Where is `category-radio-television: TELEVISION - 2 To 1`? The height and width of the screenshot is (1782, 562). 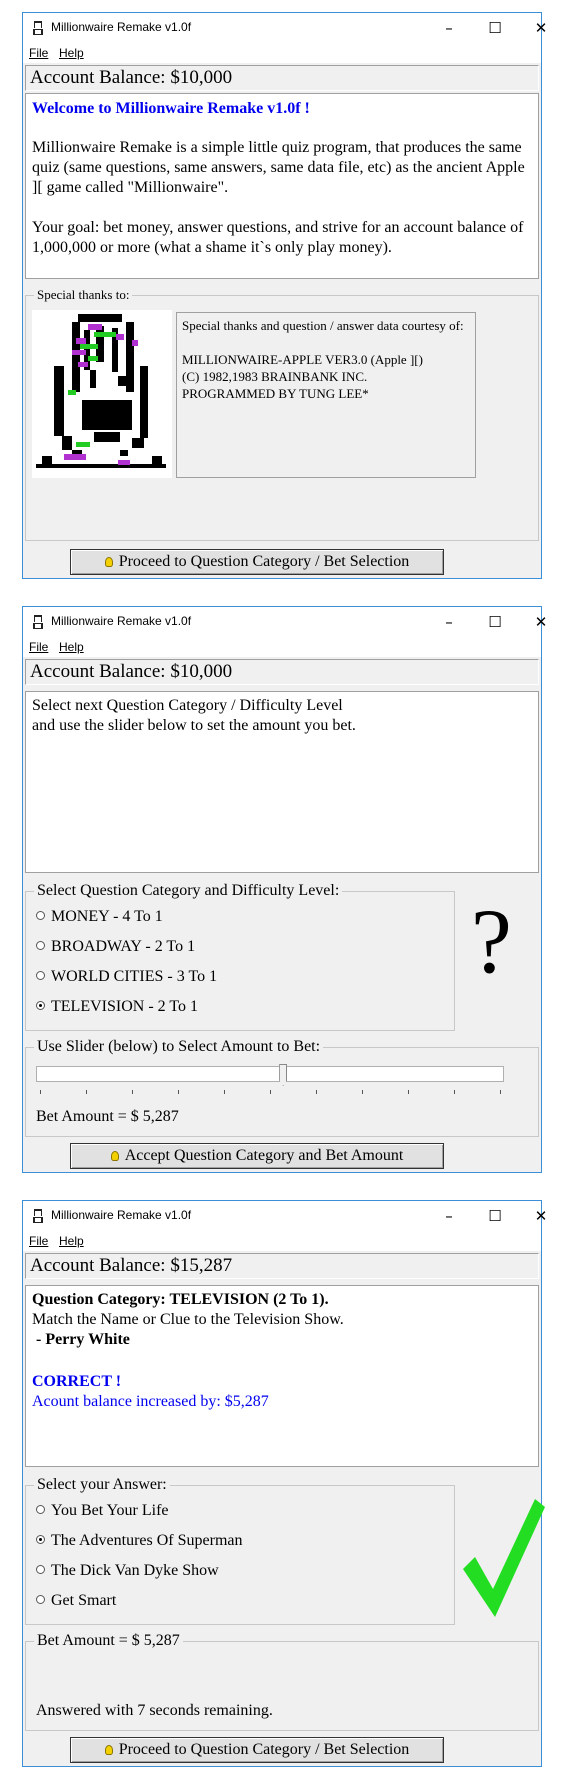 category-radio-television: TELEVISION - 2 To 1 is located at coordinates (117, 1007).